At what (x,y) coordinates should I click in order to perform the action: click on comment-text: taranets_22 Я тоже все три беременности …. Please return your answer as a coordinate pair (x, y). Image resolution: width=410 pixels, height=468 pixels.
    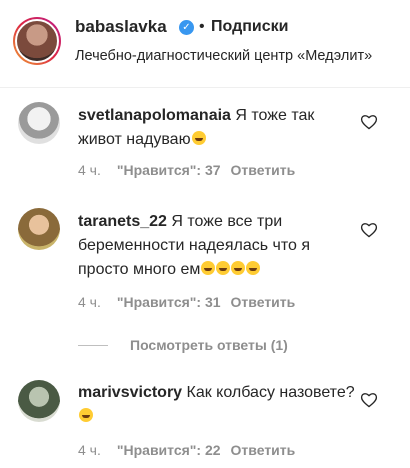
    Looking at the image, I should click on (219, 246).